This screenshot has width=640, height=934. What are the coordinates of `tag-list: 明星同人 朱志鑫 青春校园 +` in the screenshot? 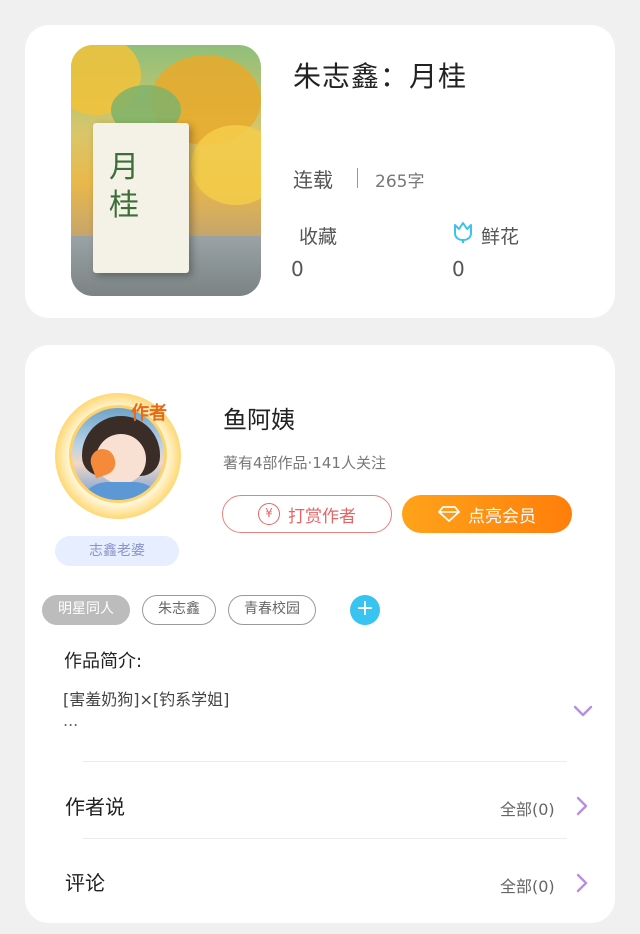 It's located at (211, 610).